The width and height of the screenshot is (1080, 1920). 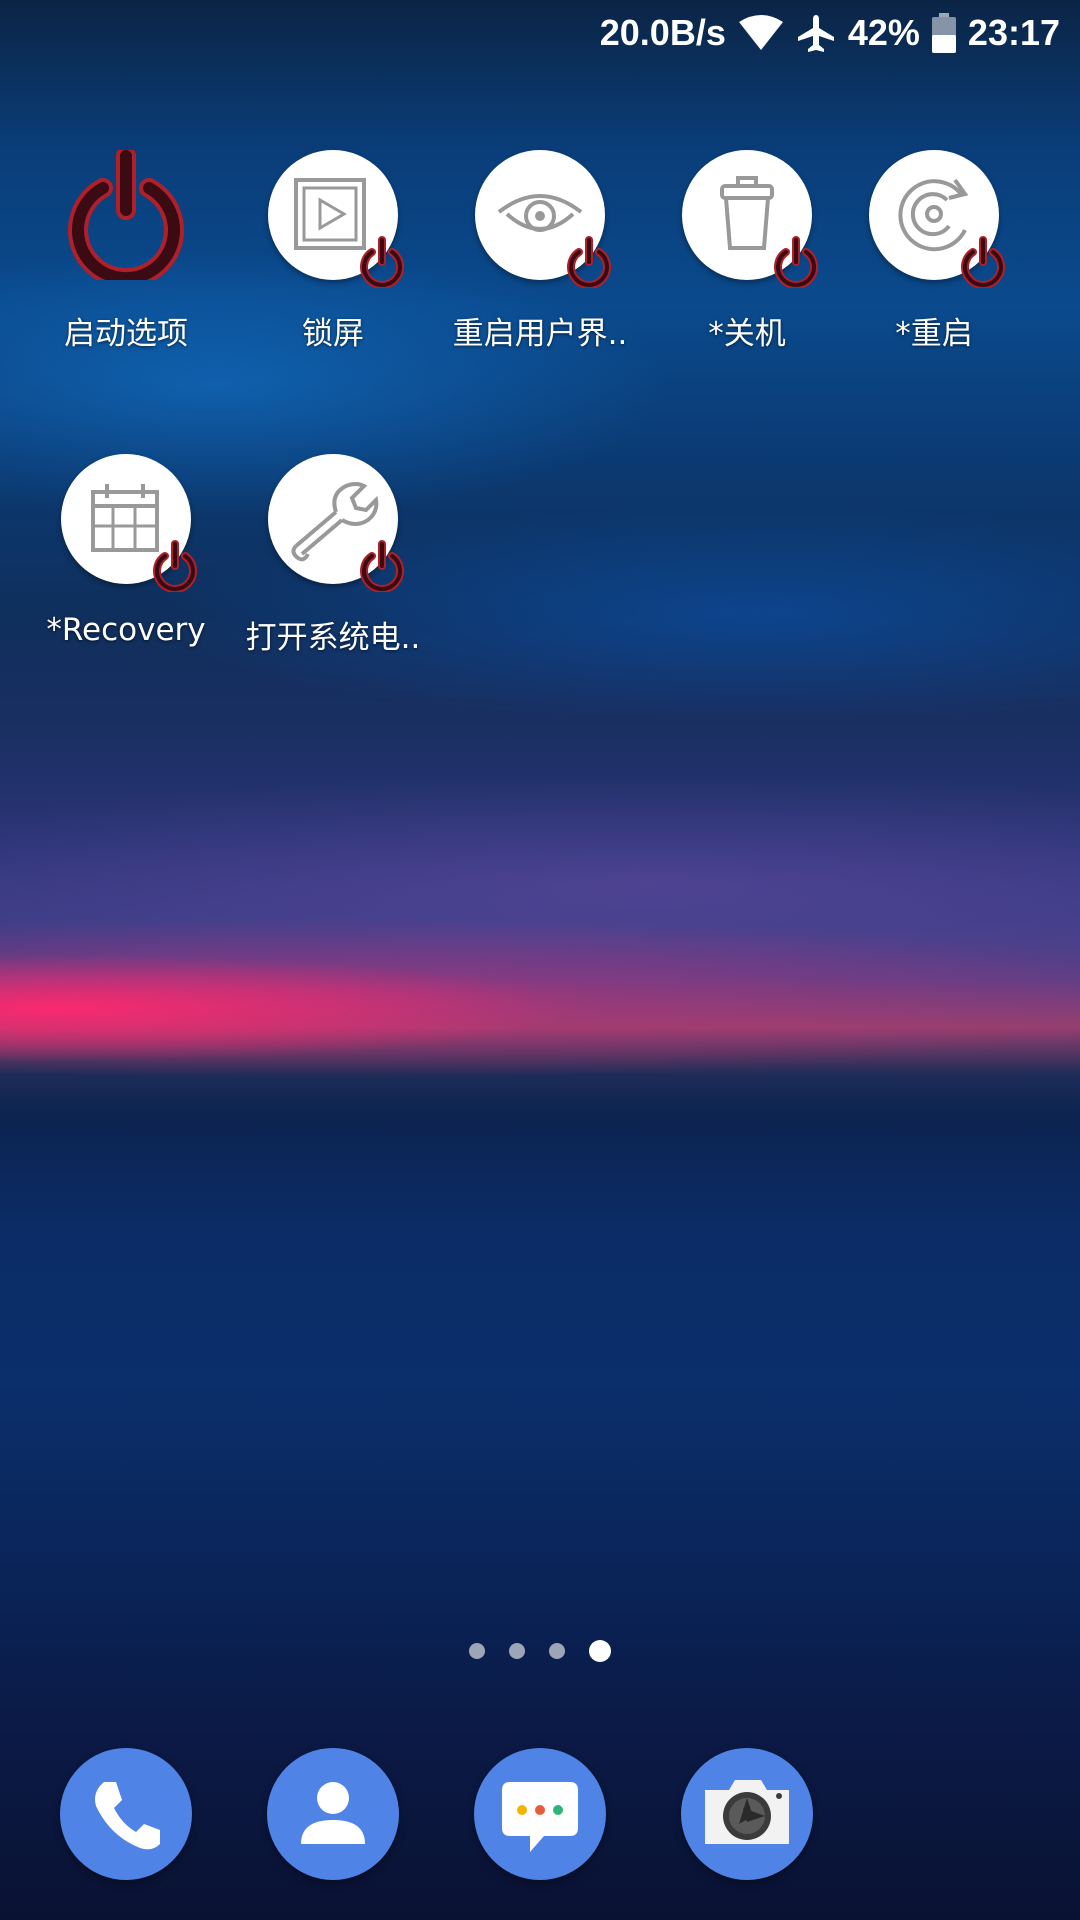 What do you see at coordinates (883, 32) in the screenshot?
I see `battery-percent: 42%` at bounding box center [883, 32].